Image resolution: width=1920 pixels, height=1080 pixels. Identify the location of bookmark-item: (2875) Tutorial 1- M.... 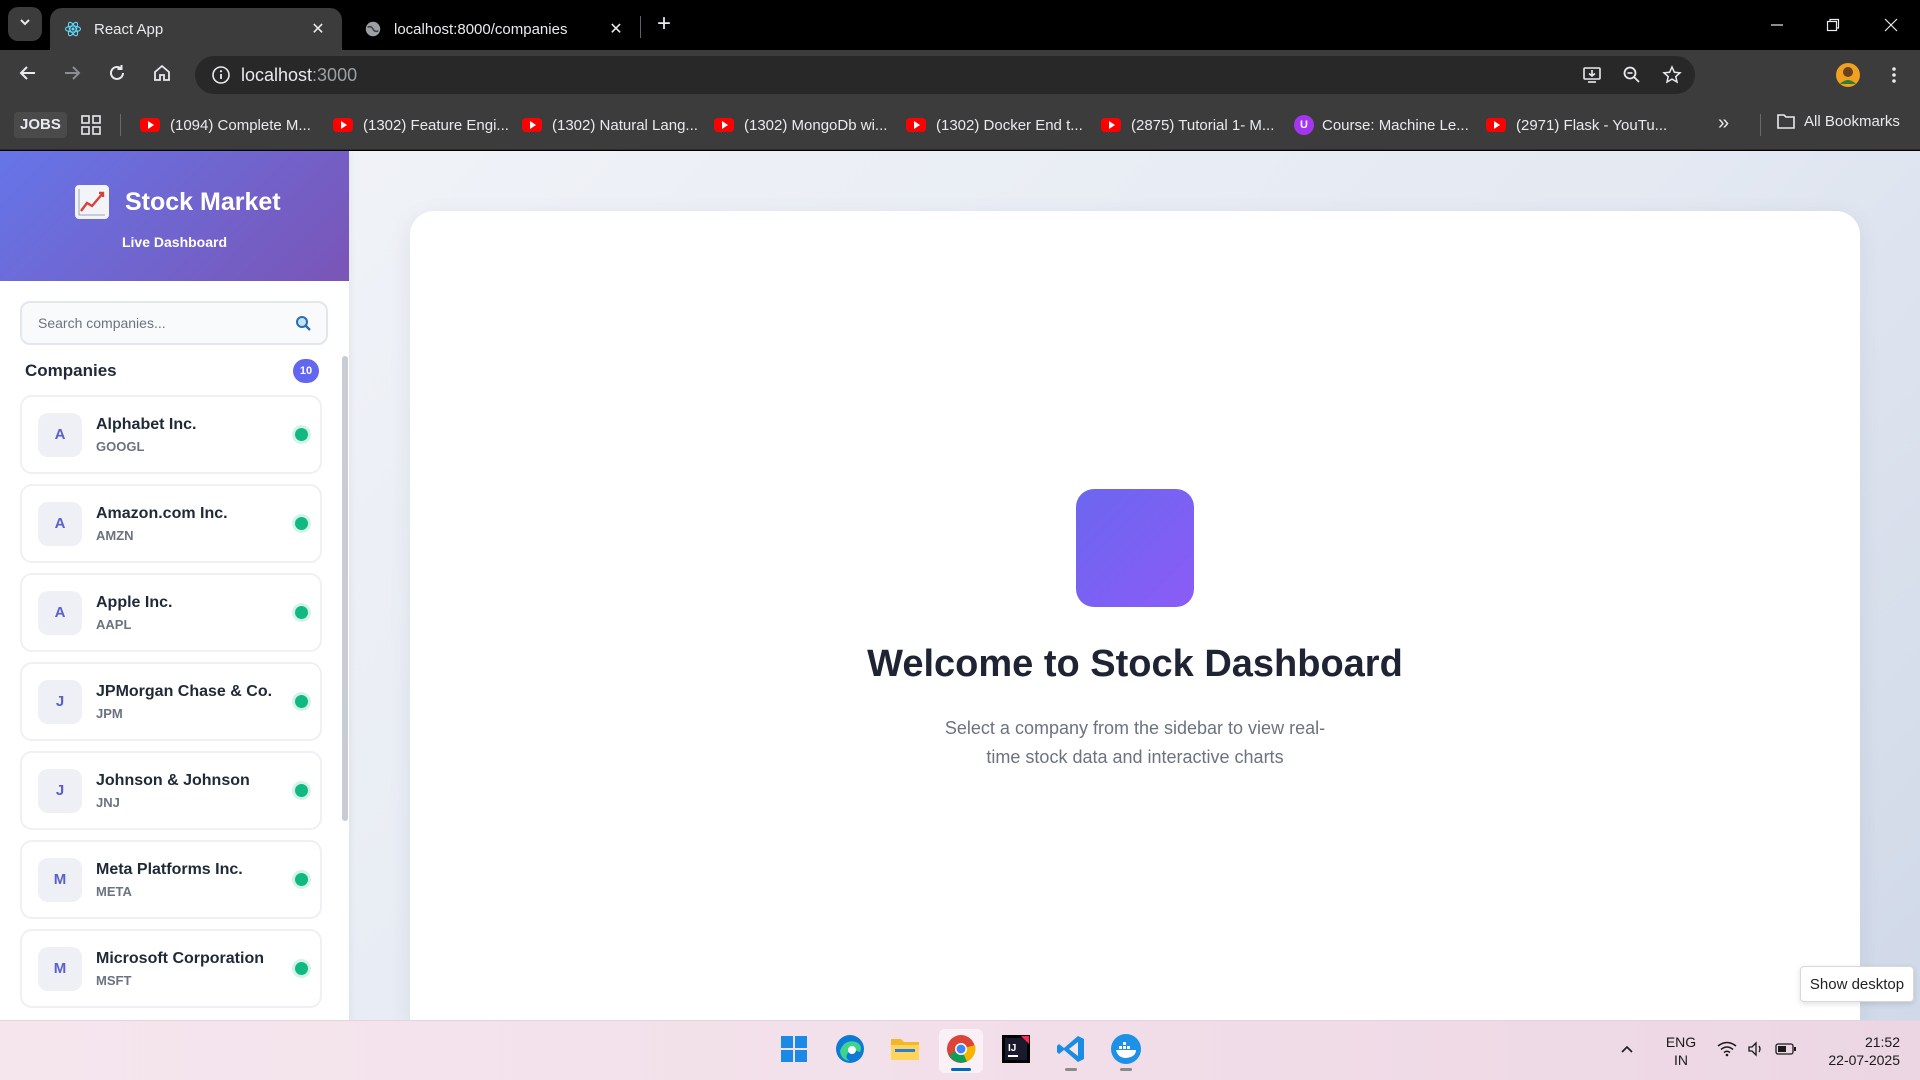
(1187, 125).